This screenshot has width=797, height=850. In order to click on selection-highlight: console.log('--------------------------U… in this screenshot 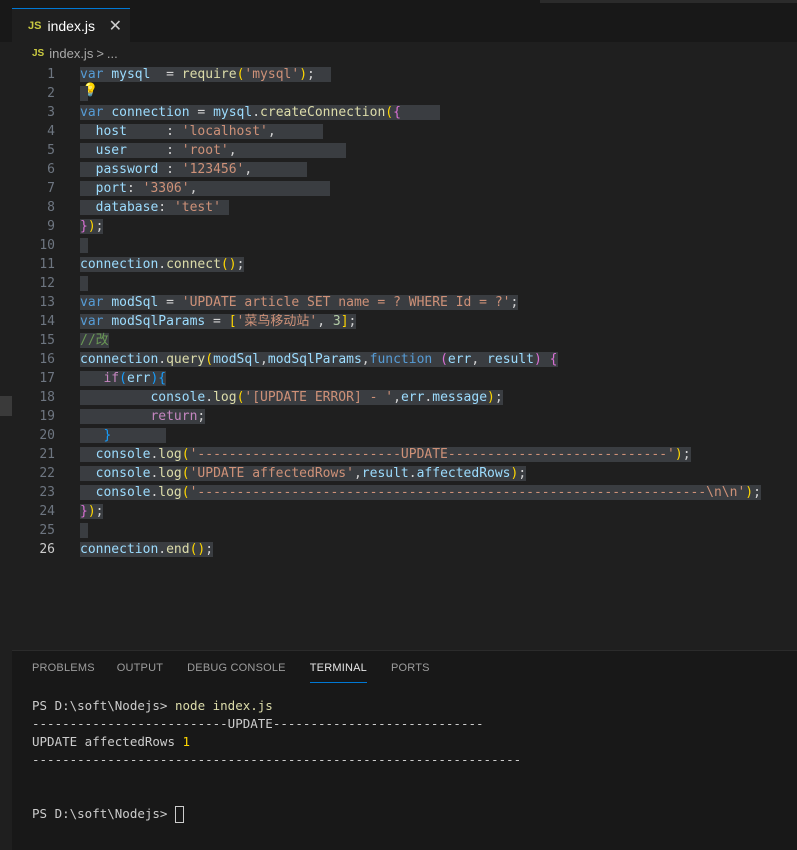, I will do `click(385, 454)`.